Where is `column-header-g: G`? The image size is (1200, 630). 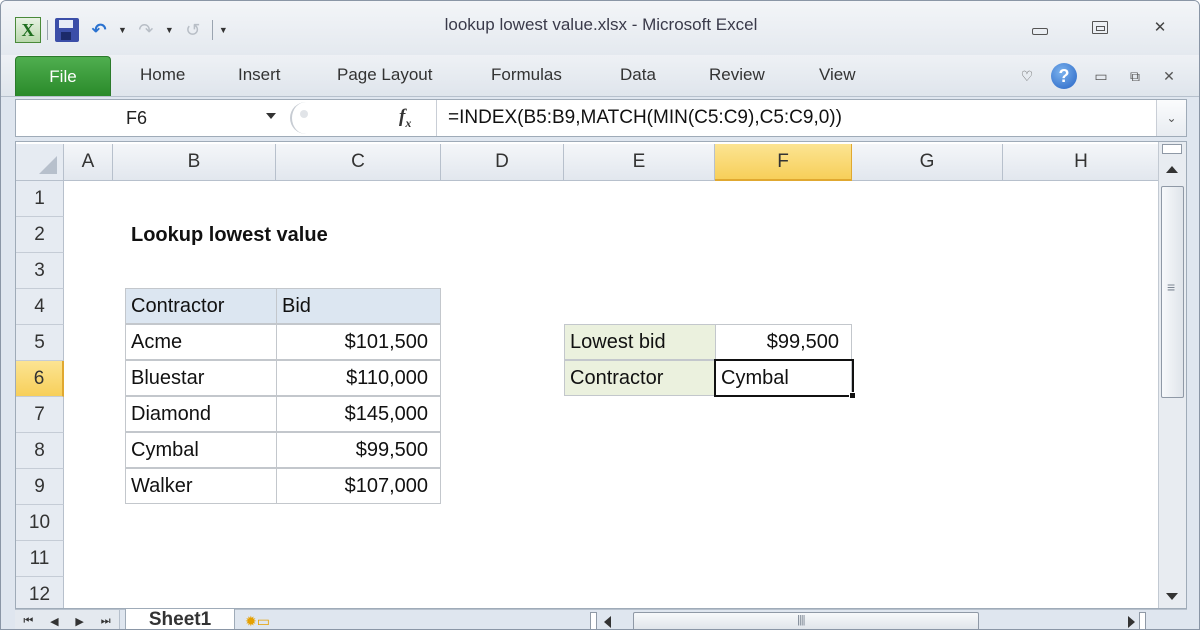 column-header-g: G is located at coordinates (927, 162).